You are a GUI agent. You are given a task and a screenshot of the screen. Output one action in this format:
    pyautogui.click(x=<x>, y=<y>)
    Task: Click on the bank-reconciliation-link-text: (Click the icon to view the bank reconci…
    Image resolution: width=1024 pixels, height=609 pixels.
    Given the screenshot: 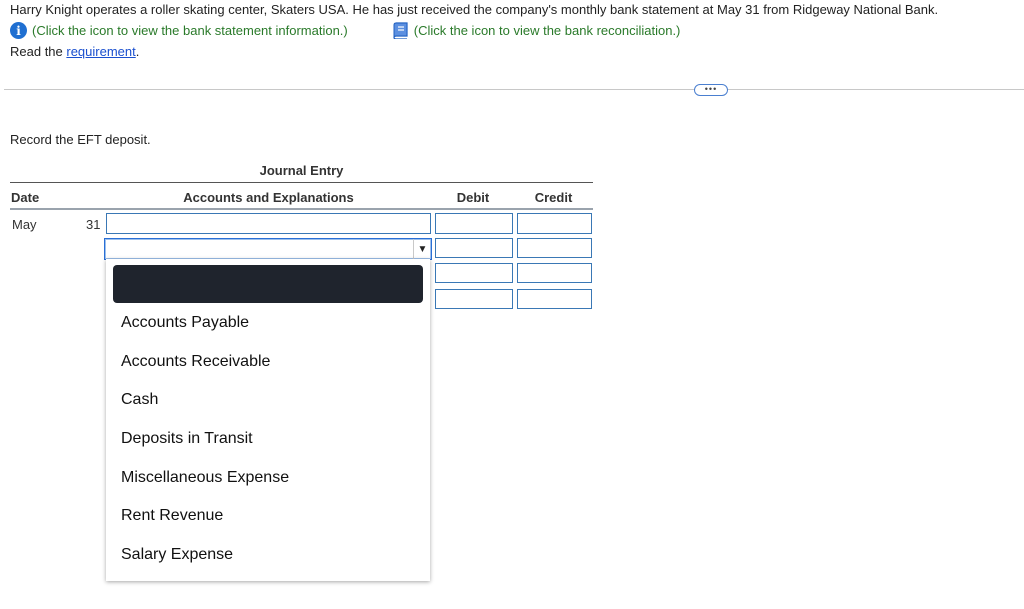 What is the action you would take?
    pyautogui.click(x=547, y=30)
    